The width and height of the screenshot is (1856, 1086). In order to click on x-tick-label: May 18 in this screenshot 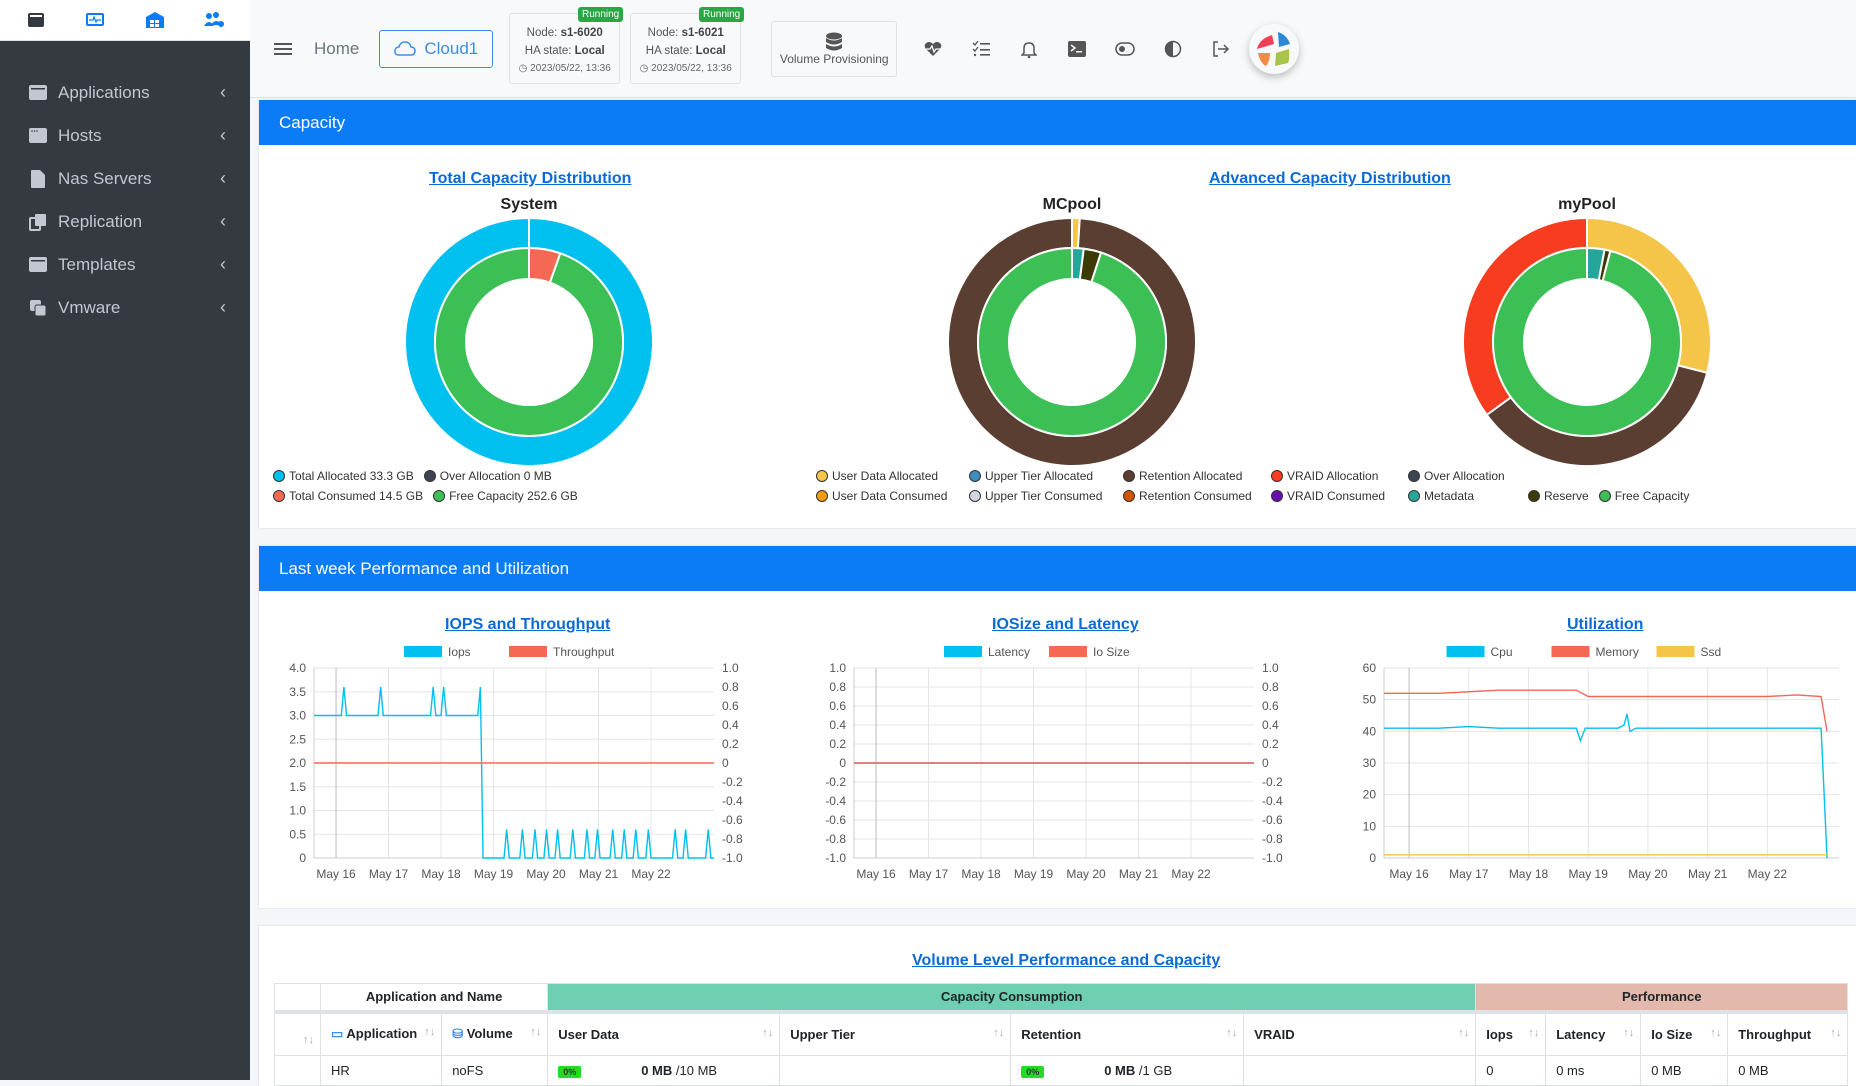, I will do `click(981, 874)`.